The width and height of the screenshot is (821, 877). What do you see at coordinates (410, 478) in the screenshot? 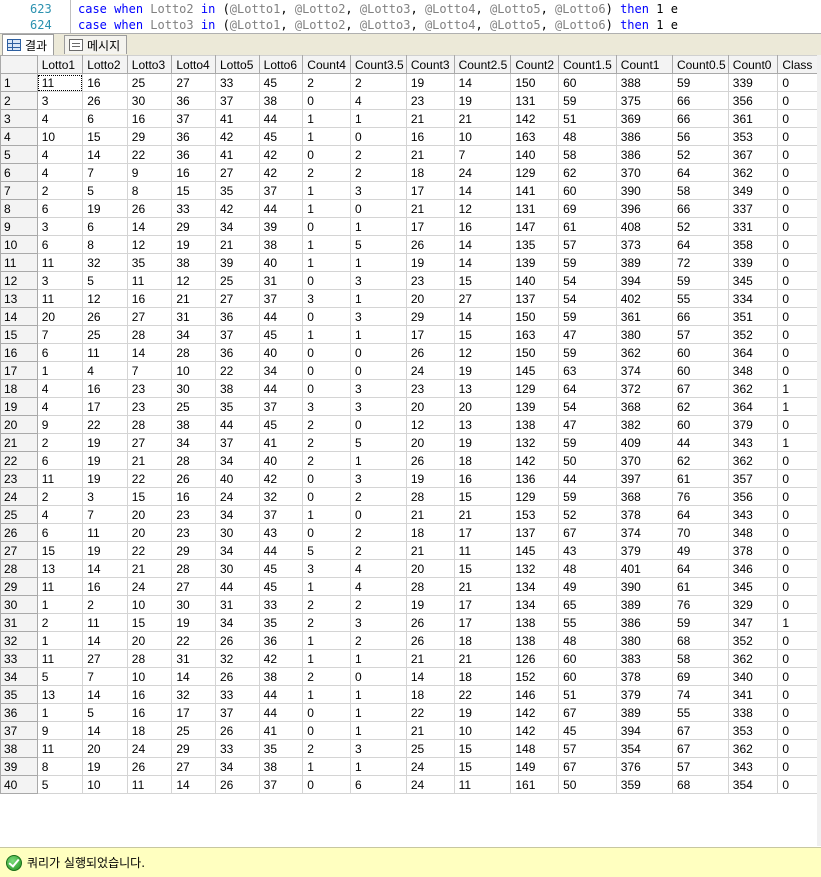
I see `table-row: 23 11 19 22 26 40 42 0 3 19 16 136 44 397 61 357 0` at bounding box center [410, 478].